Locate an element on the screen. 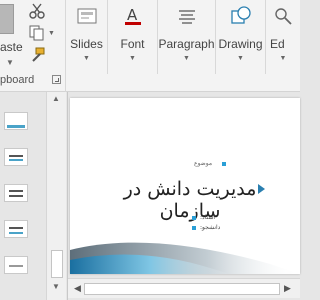 The height and width of the screenshot is (300, 320). paste-icon is located at coordinates (7, 19).